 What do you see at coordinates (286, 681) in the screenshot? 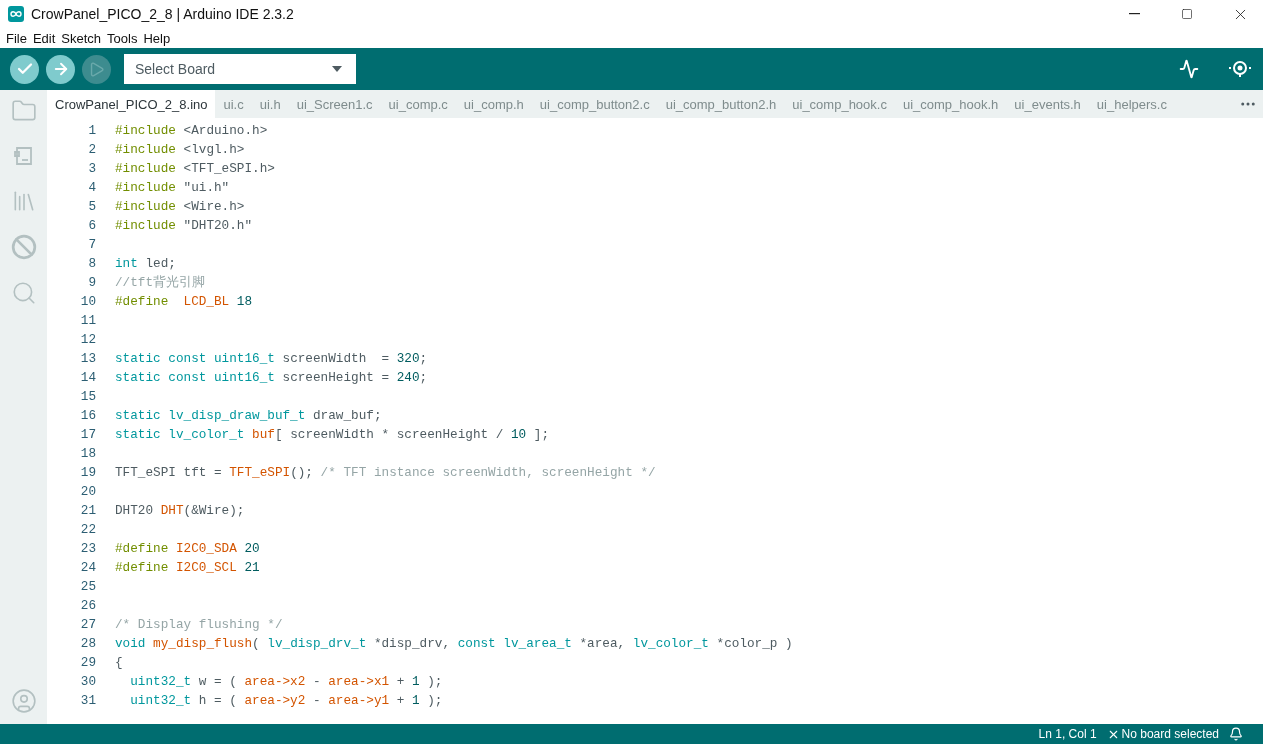
I see `code-line: uint32_t w = ( area->x2 - area->x1 + 1 );` at bounding box center [286, 681].